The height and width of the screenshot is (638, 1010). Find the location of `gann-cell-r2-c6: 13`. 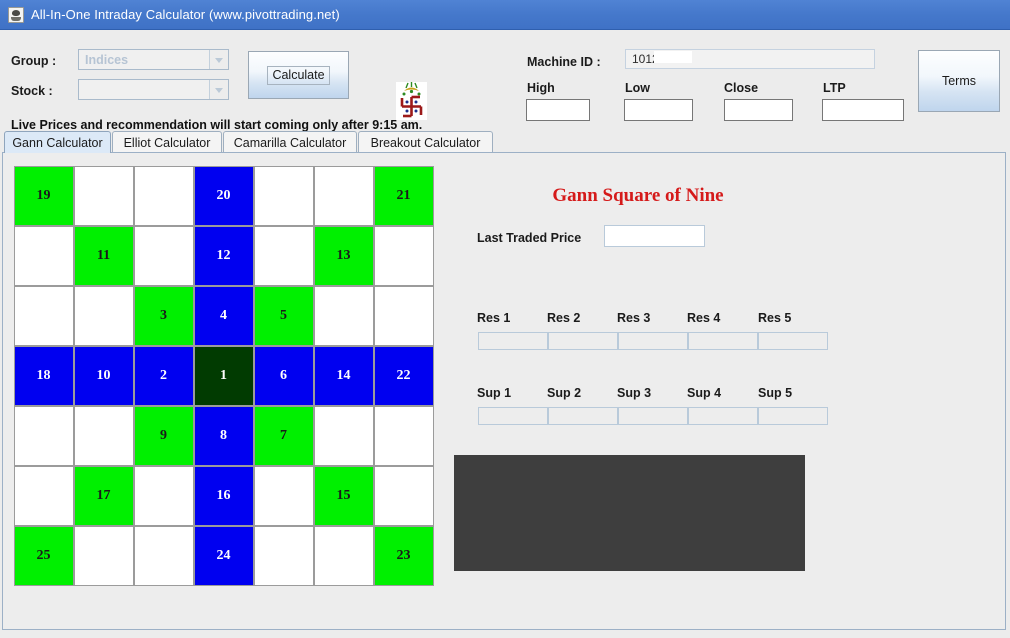

gann-cell-r2-c6: 13 is located at coordinates (343, 255).